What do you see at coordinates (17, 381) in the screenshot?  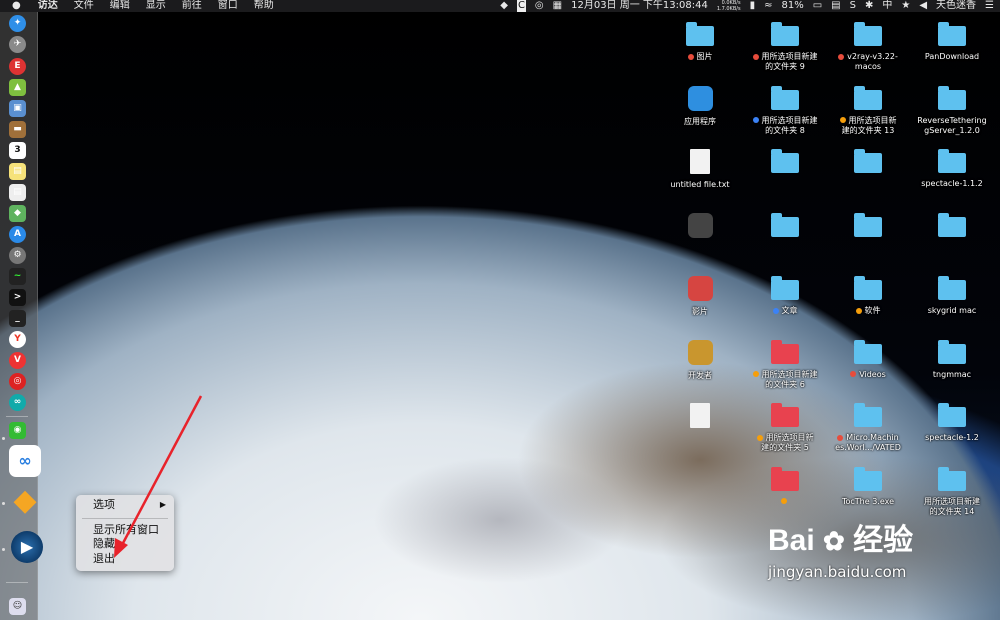 I see `netease-music-icon: ◎` at bounding box center [17, 381].